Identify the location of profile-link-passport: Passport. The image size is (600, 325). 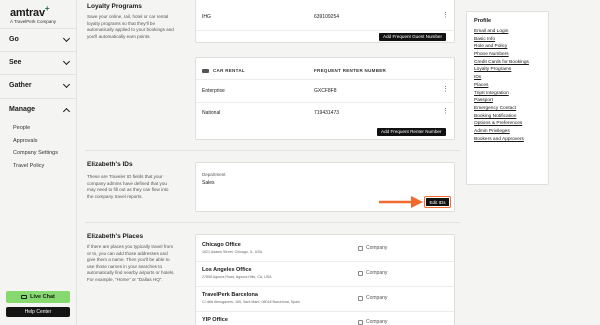
(501, 101).